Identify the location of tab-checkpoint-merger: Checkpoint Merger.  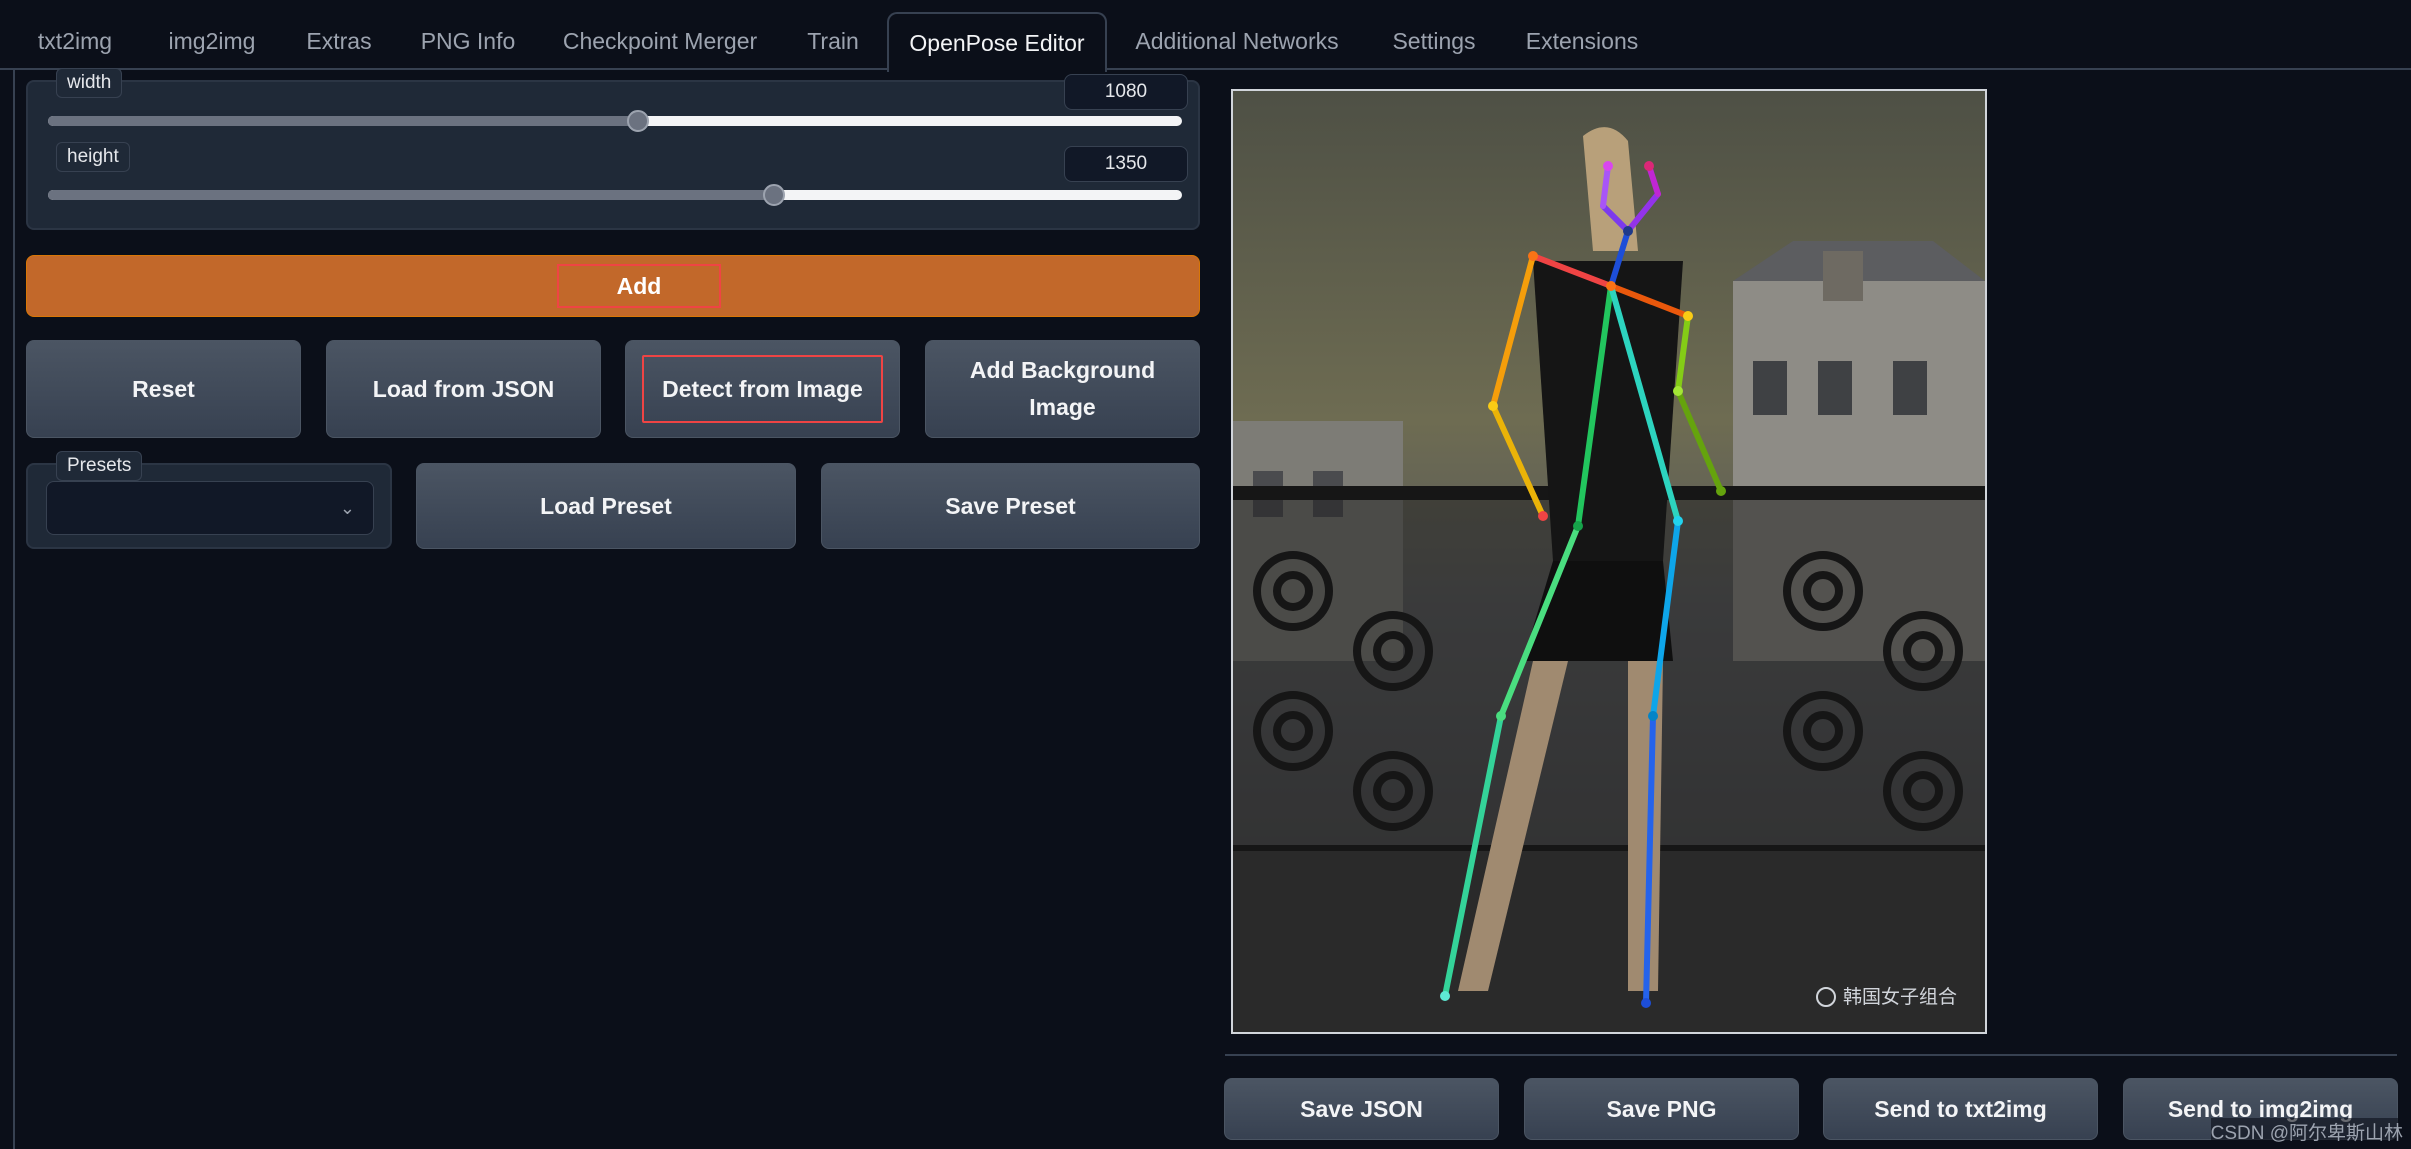
(660, 41).